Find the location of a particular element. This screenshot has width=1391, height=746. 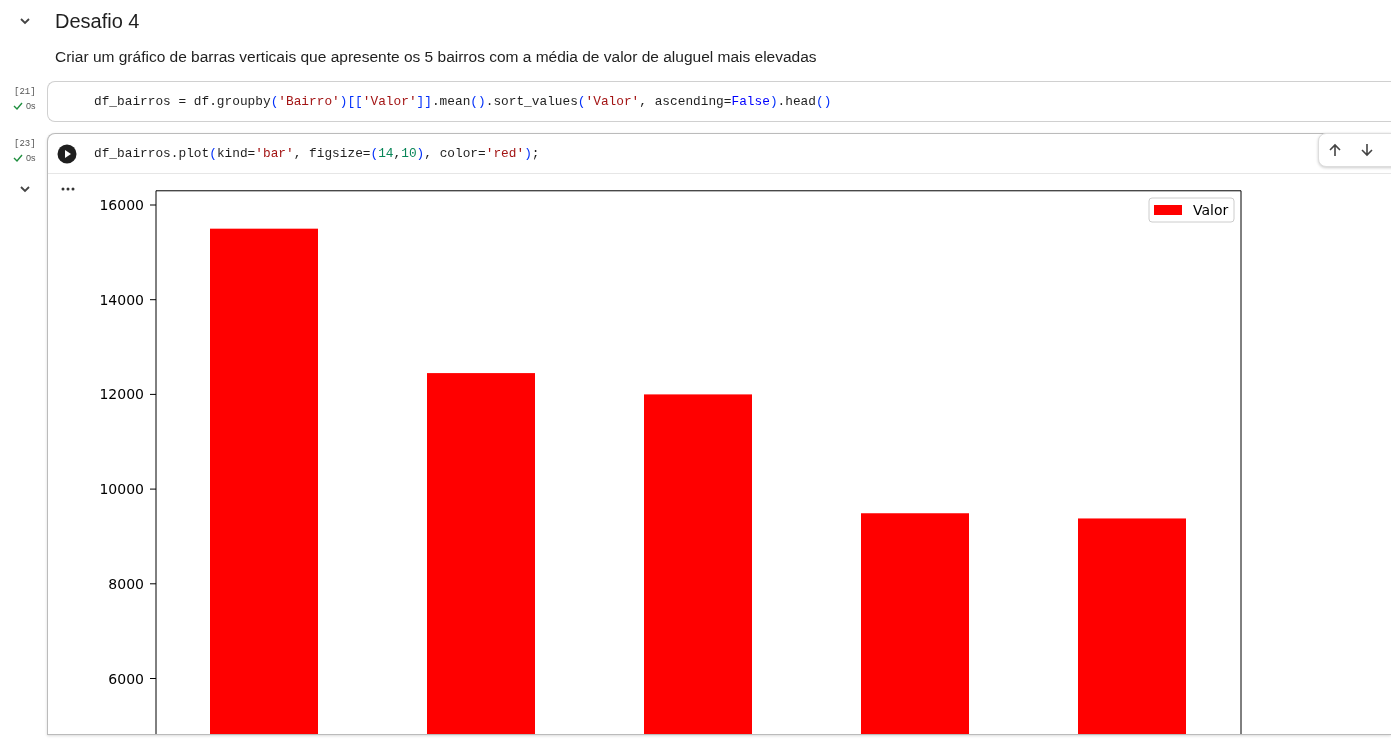

legend-label: Valor is located at coordinates (1211, 210).